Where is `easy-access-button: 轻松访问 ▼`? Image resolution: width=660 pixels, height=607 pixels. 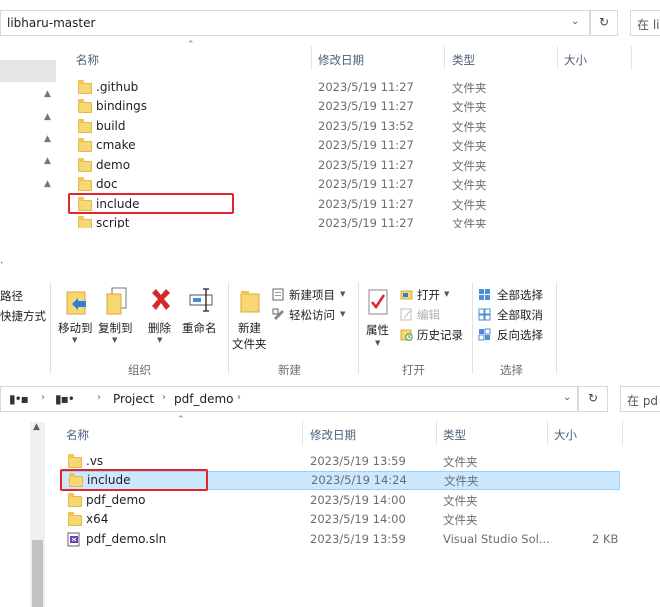
easy-access-button: 轻松访问 ▼ is located at coordinates (312, 315).